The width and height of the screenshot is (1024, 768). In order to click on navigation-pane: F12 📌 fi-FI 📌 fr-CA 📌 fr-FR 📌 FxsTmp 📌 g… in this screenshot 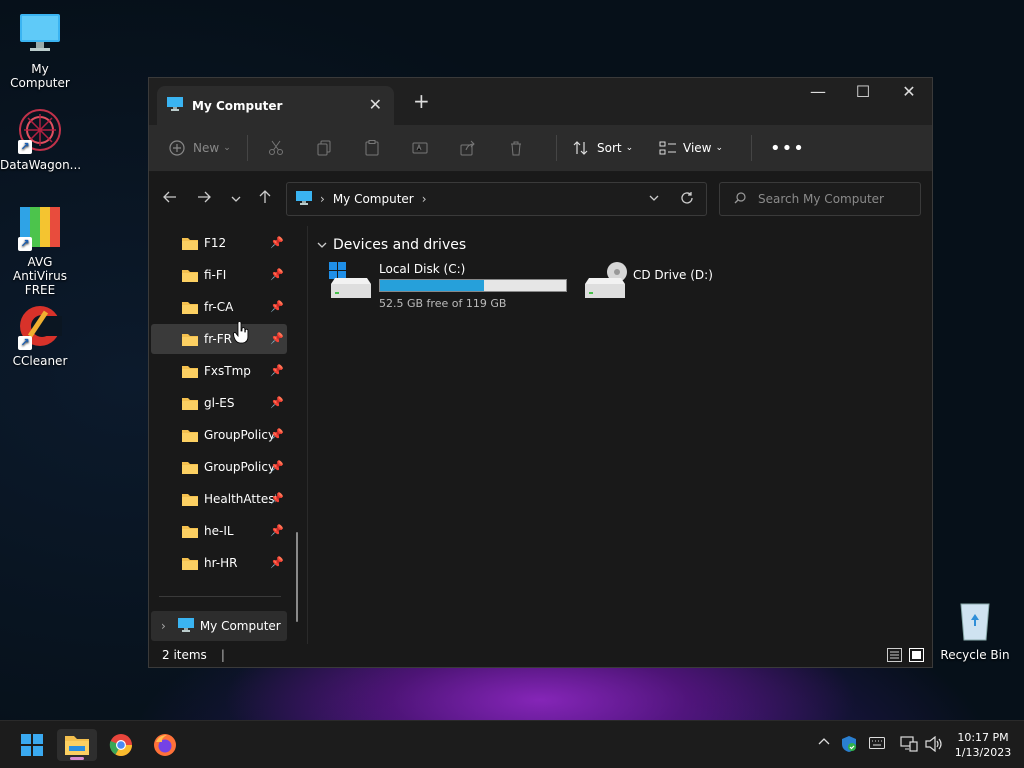, I will do `click(228, 435)`.